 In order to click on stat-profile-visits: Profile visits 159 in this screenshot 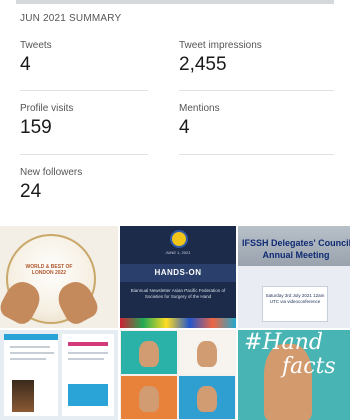, I will do `click(46, 121)`.